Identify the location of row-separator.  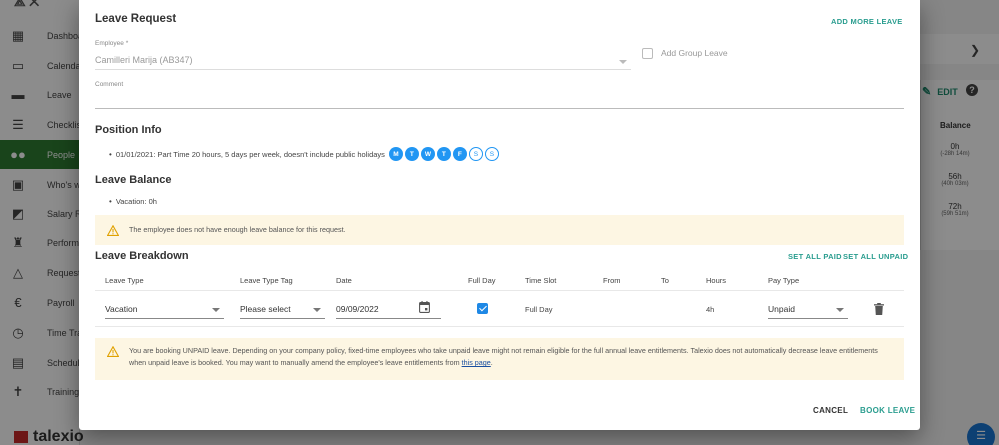
(499, 326).